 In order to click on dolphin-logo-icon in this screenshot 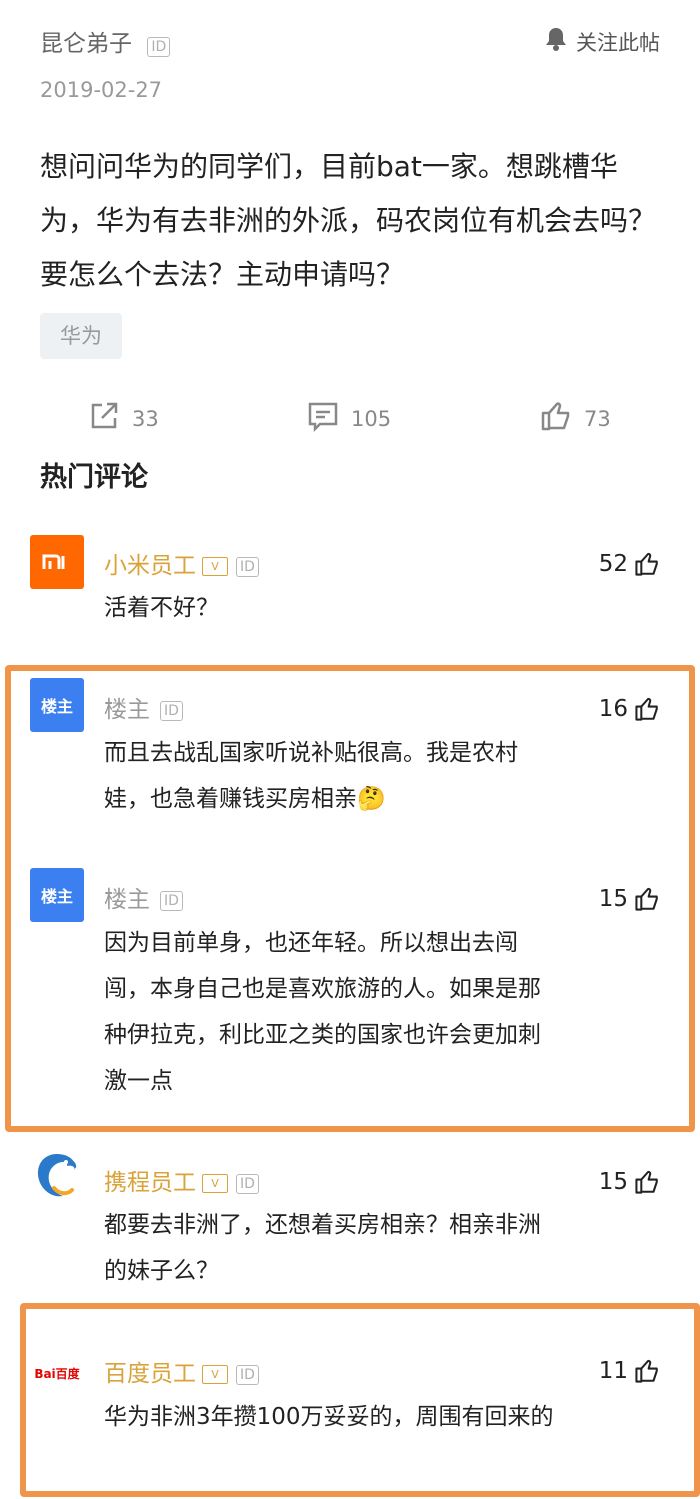, I will do `click(57, 1175)`.